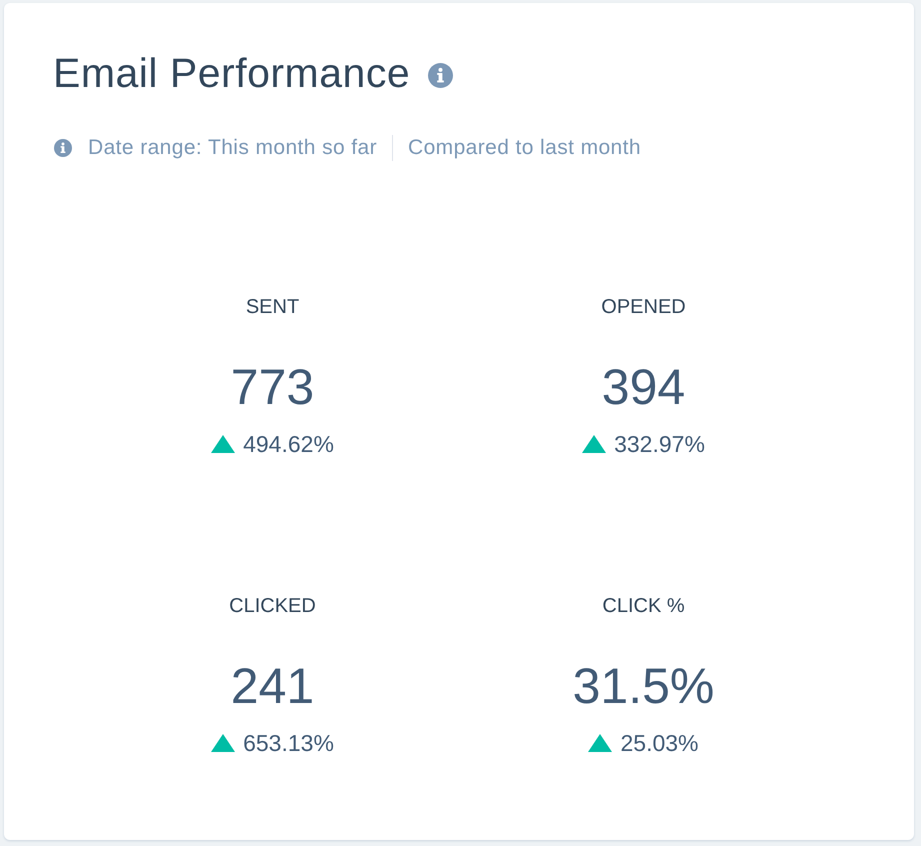  What do you see at coordinates (643, 307) in the screenshot?
I see `stat-label: OPENED` at bounding box center [643, 307].